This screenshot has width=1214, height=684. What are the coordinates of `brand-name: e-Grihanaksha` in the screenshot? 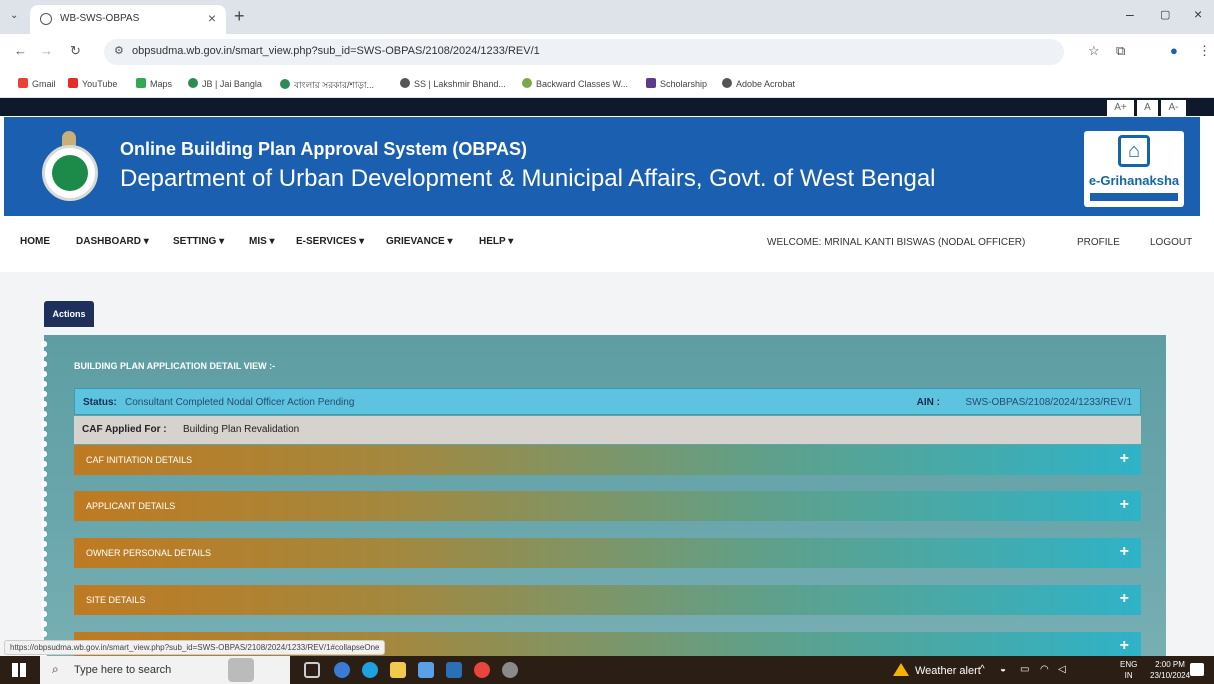 It's located at (1134, 180).